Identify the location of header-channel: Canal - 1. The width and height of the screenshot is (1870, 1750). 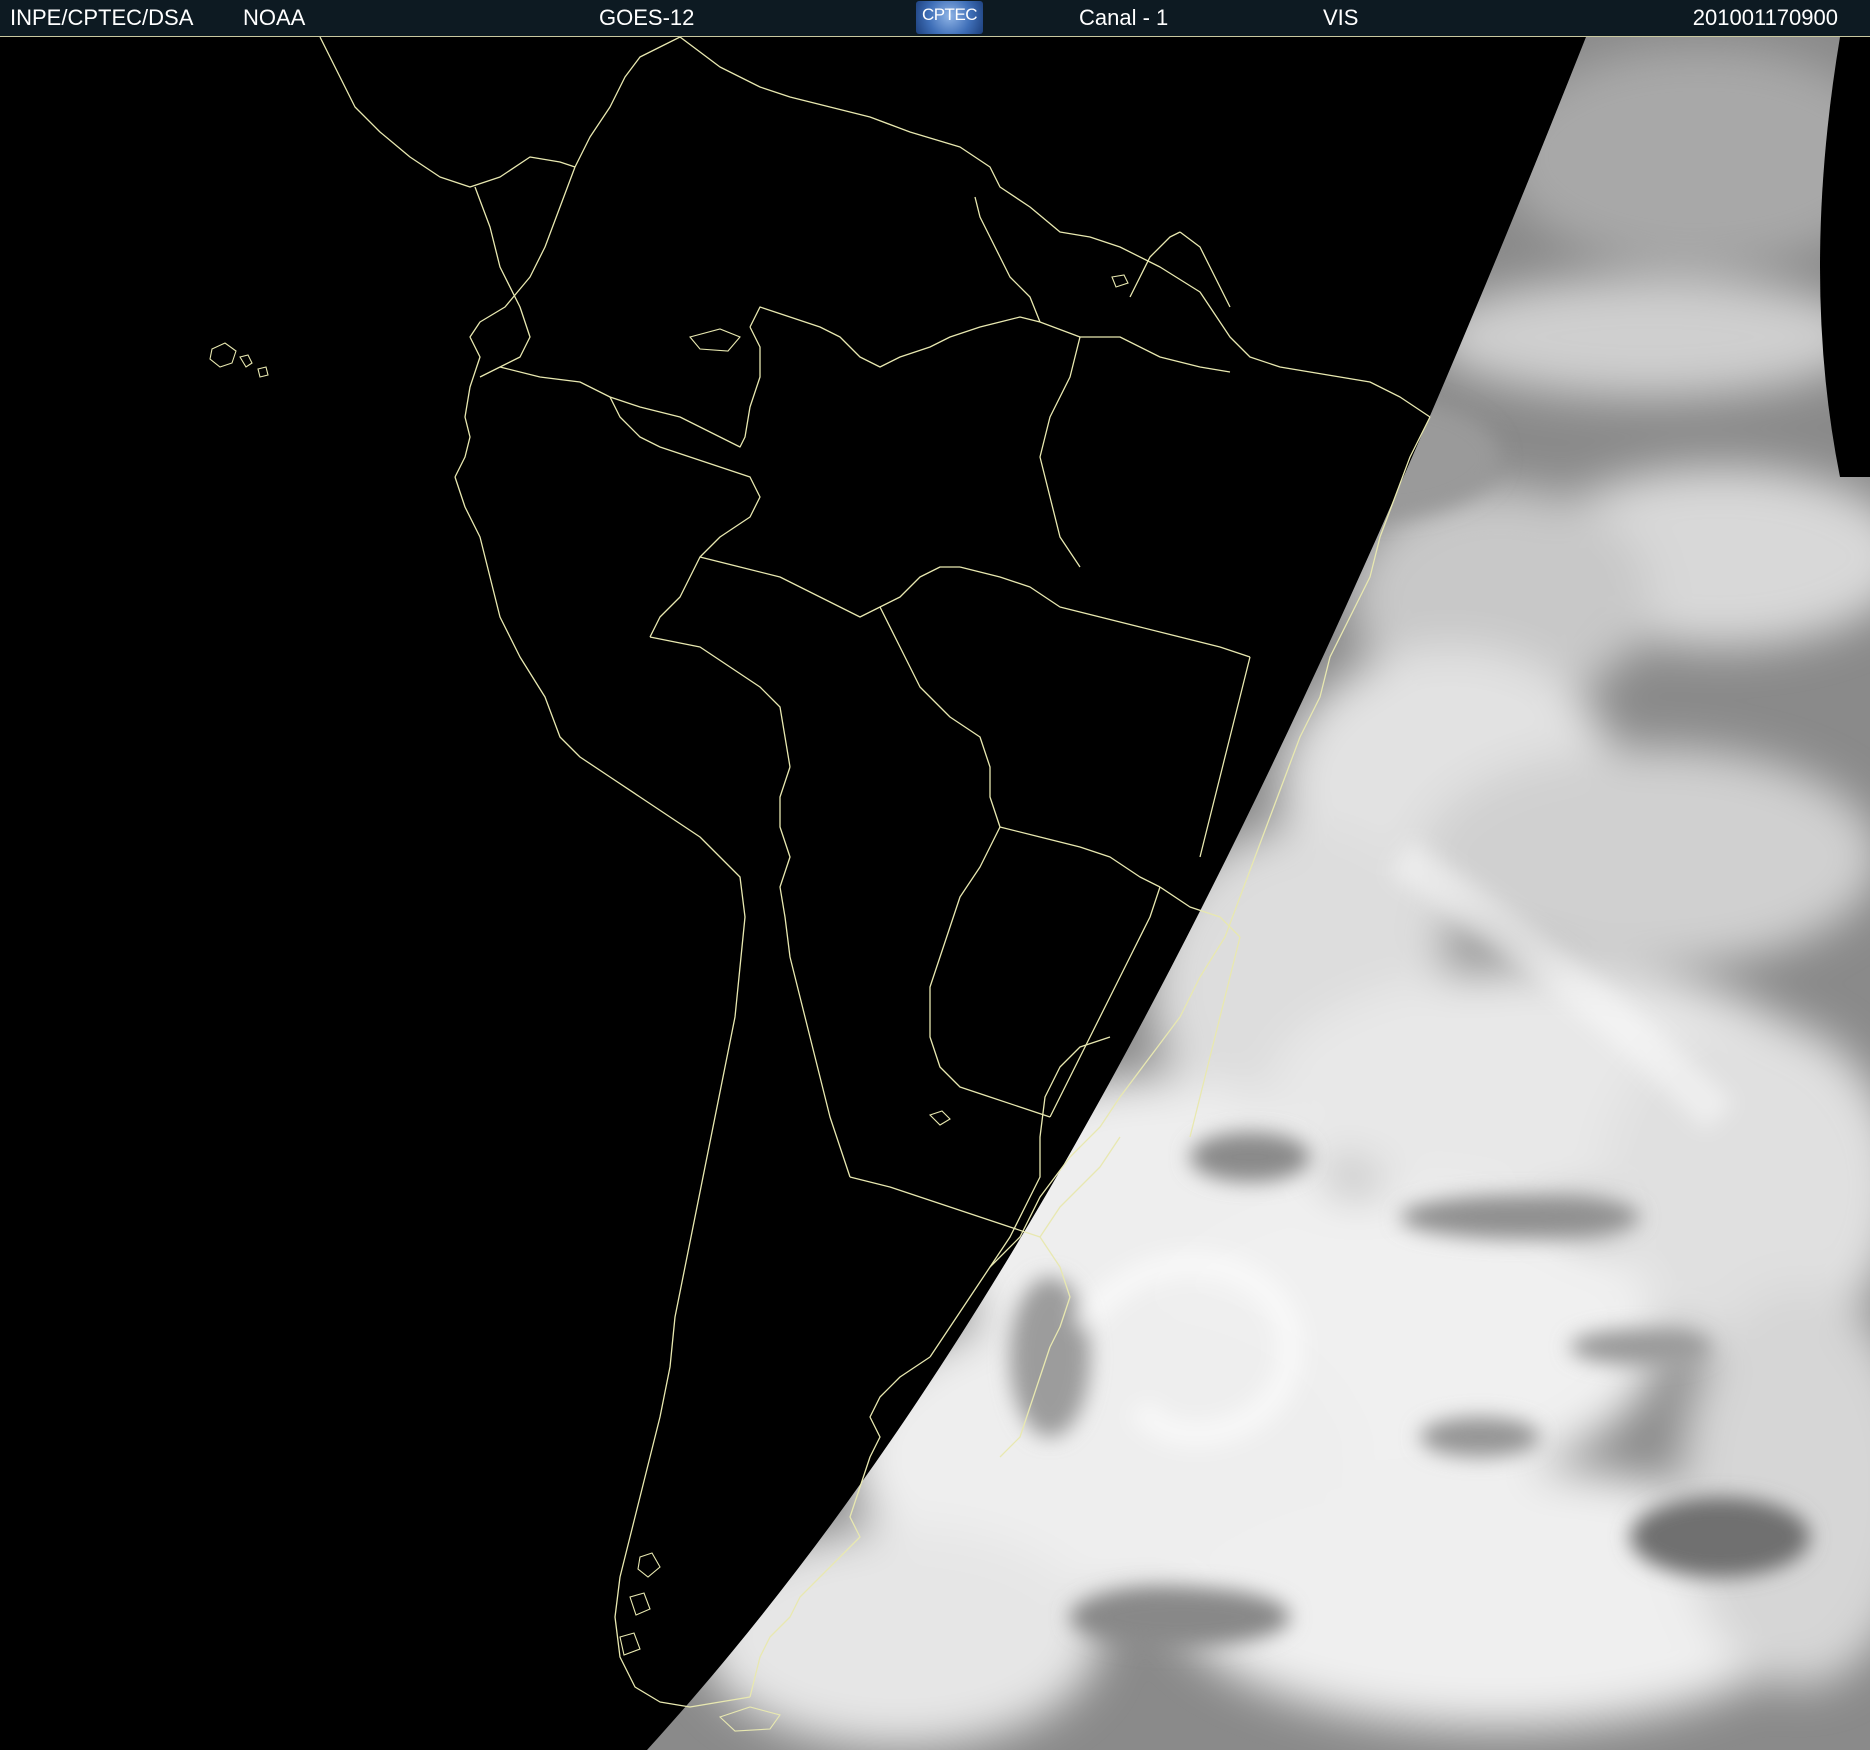
(1124, 17).